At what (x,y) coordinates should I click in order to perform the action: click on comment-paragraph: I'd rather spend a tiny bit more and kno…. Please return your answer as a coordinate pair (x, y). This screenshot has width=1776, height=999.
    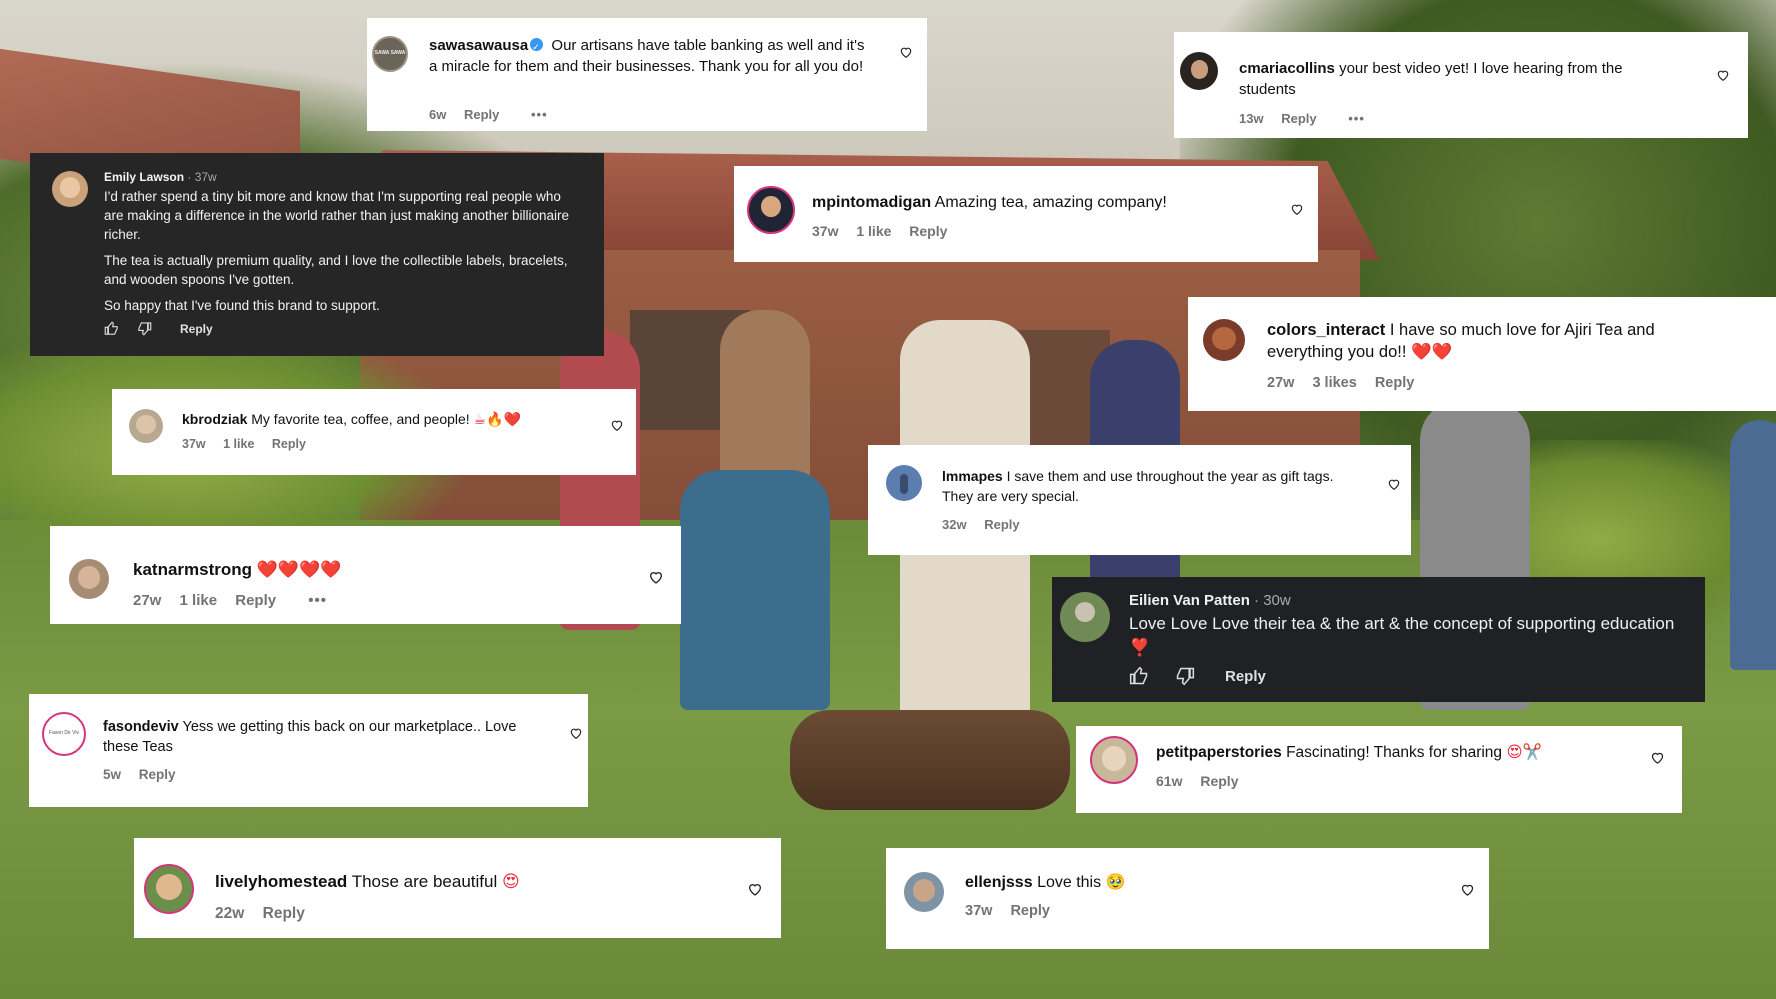
    Looking at the image, I should click on (337, 215).